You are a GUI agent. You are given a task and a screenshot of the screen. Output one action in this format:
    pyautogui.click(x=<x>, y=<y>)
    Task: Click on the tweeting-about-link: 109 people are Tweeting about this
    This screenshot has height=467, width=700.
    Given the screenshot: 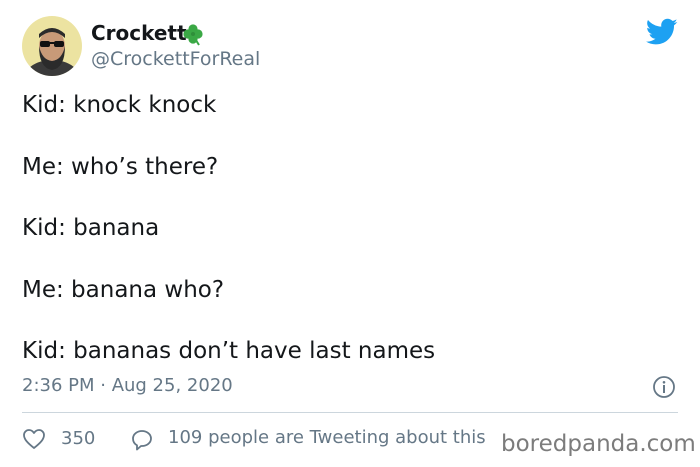 What is the action you would take?
    pyautogui.click(x=327, y=438)
    